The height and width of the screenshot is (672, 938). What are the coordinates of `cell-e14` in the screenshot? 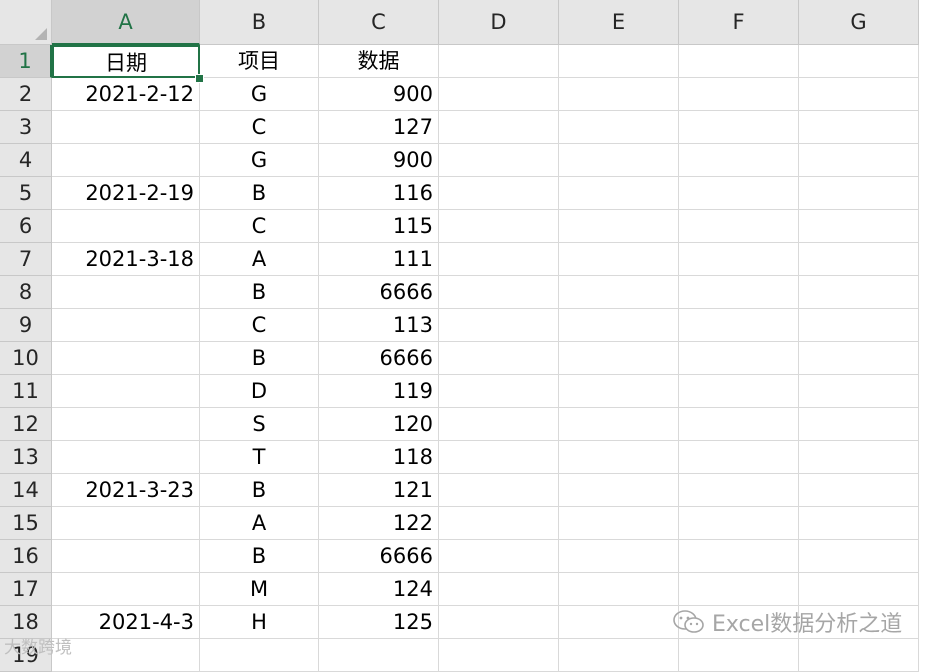 It's located at (619, 490).